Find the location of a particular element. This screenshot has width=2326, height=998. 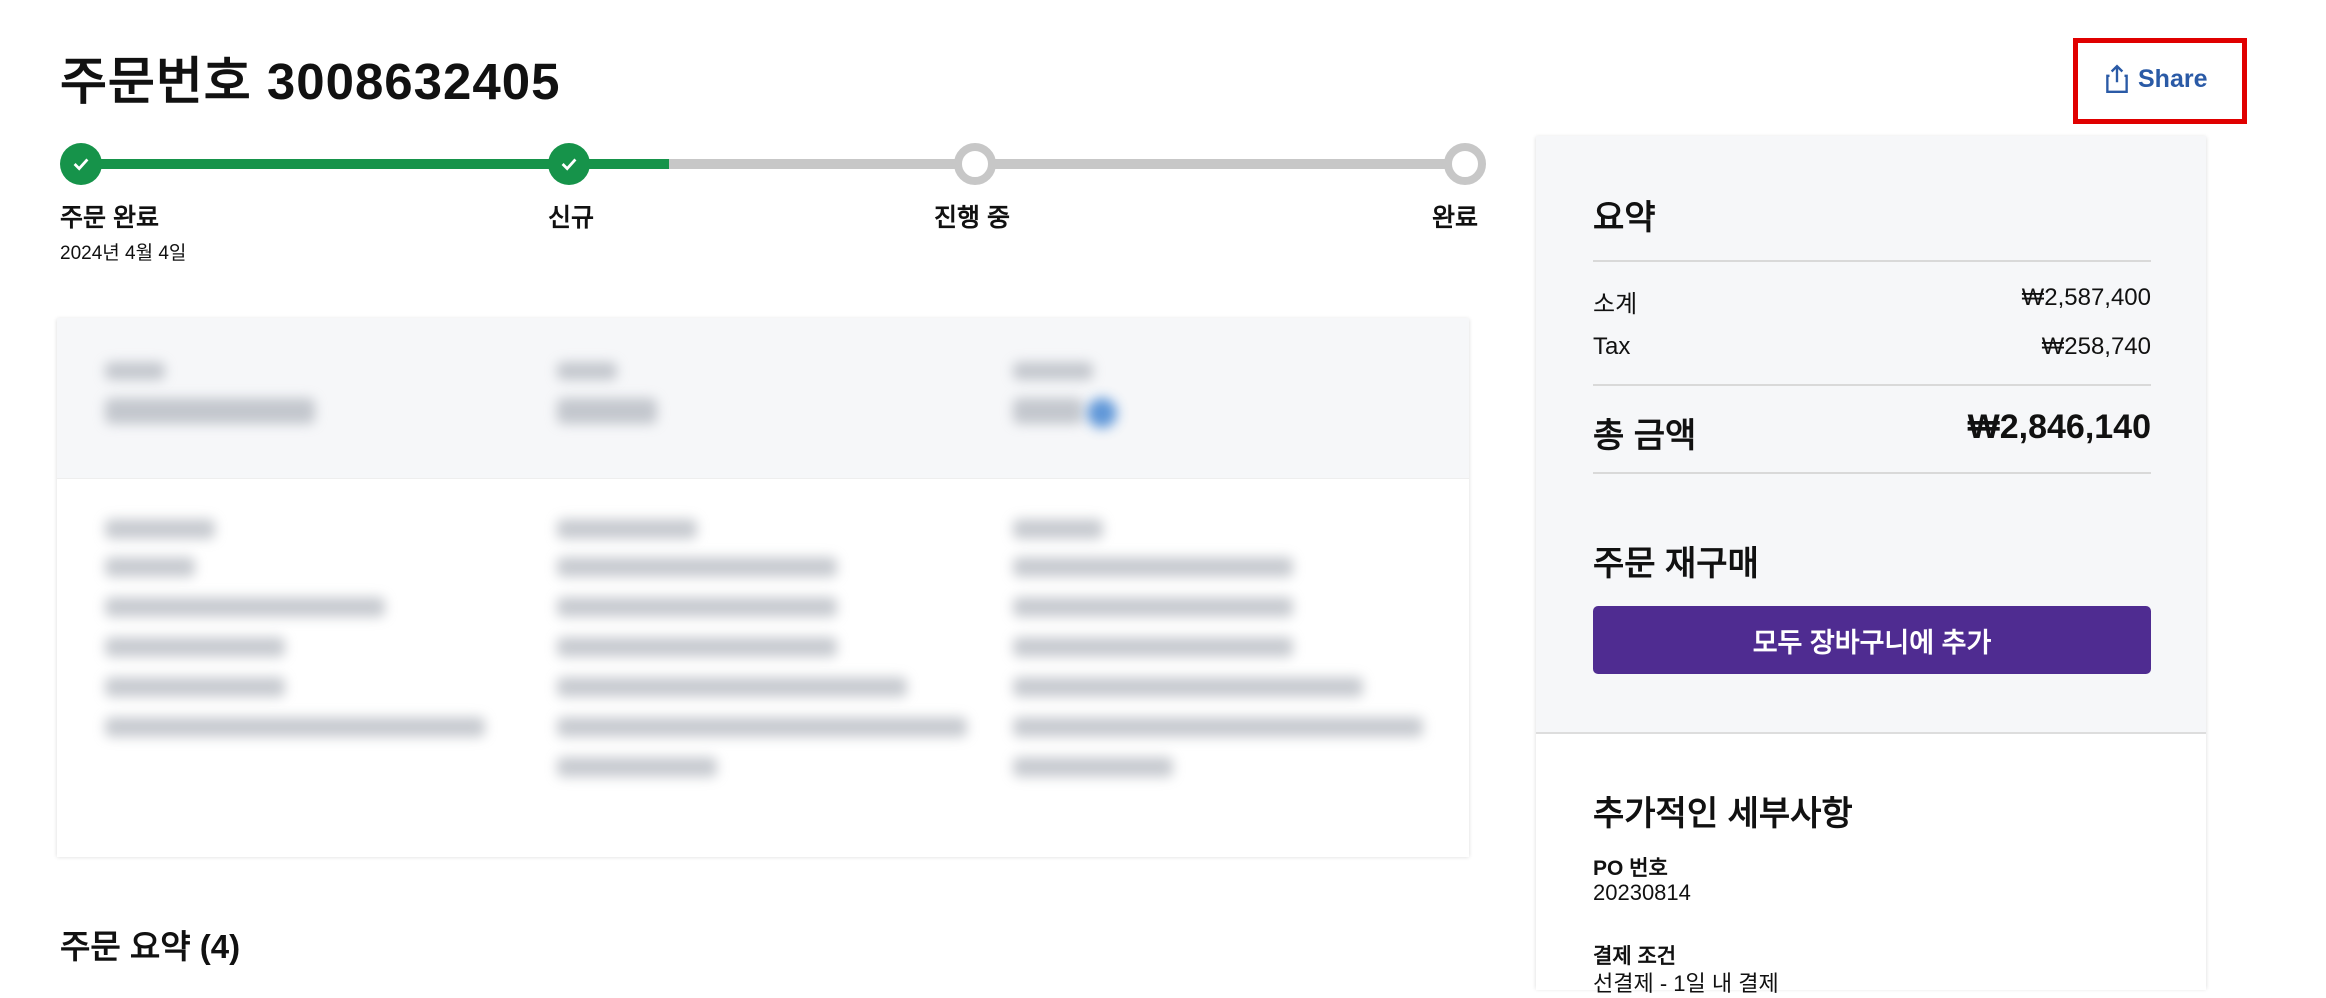

summary-title: 요약 is located at coordinates (1624, 218).